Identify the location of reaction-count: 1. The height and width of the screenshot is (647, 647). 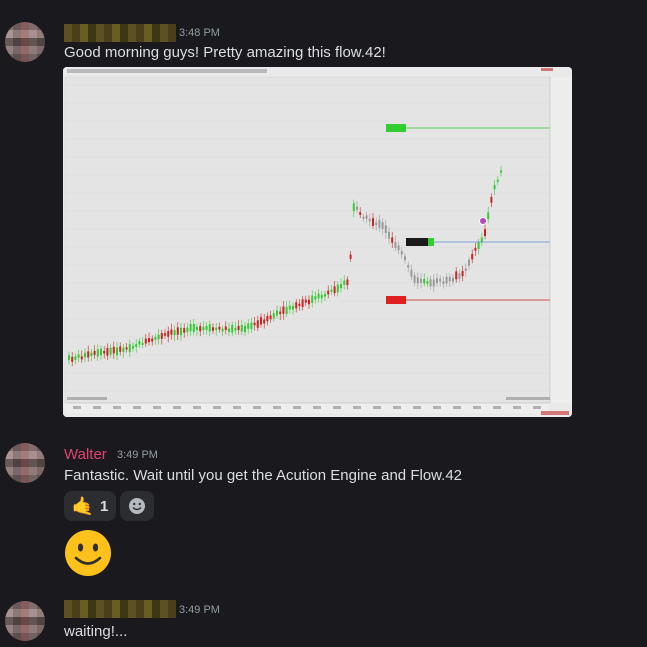
(104, 506).